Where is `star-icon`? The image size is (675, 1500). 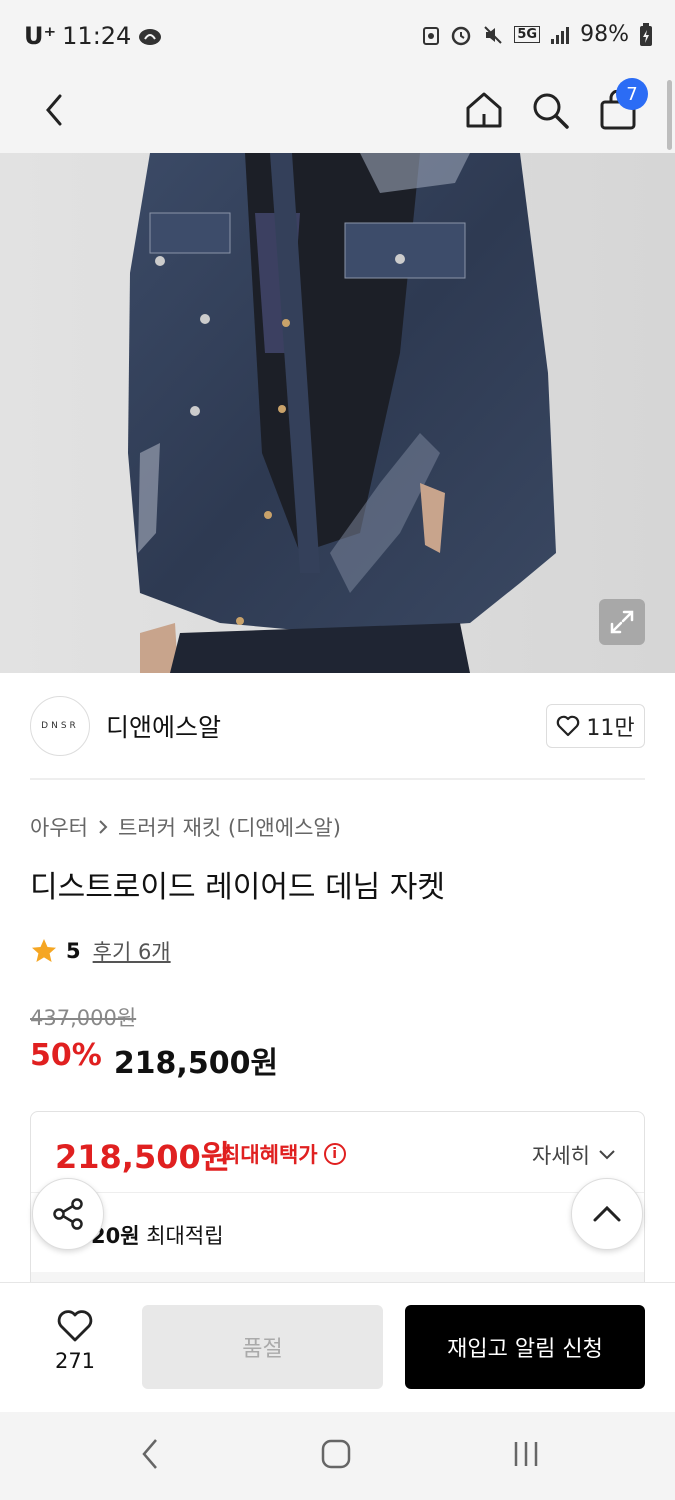 star-icon is located at coordinates (44, 950).